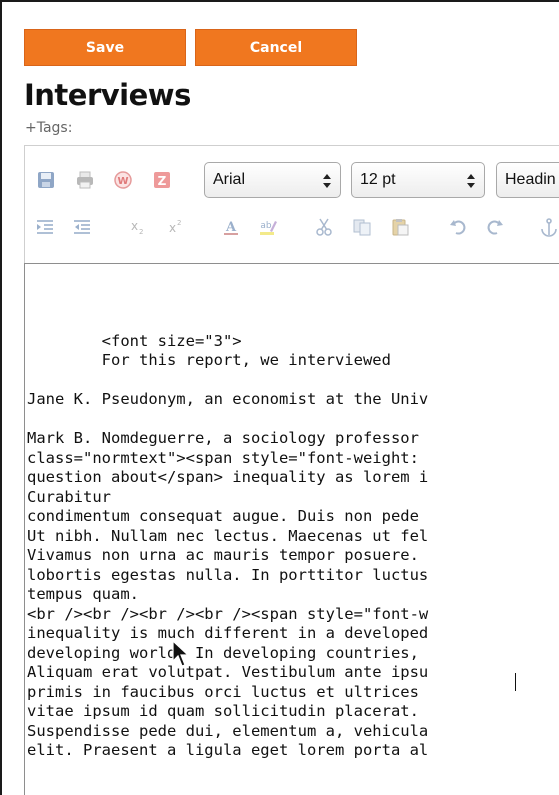 This screenshot has width=559, height=795. Describe the element at coordinates (181, 653) in the screenshot. I see `mouse-pointer-icon` at that location.